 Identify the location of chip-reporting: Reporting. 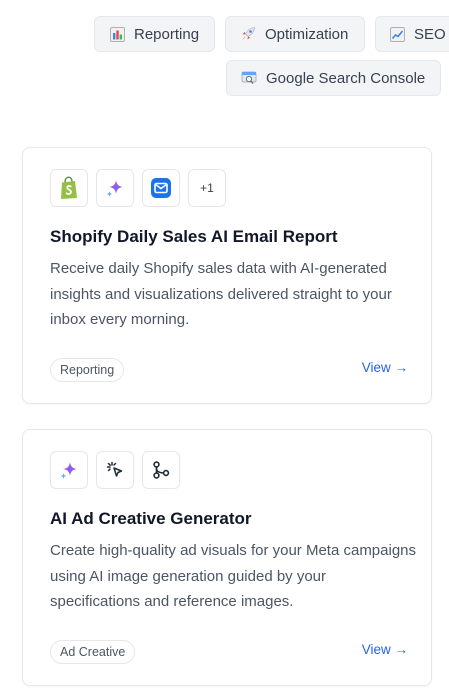
(154, 34).